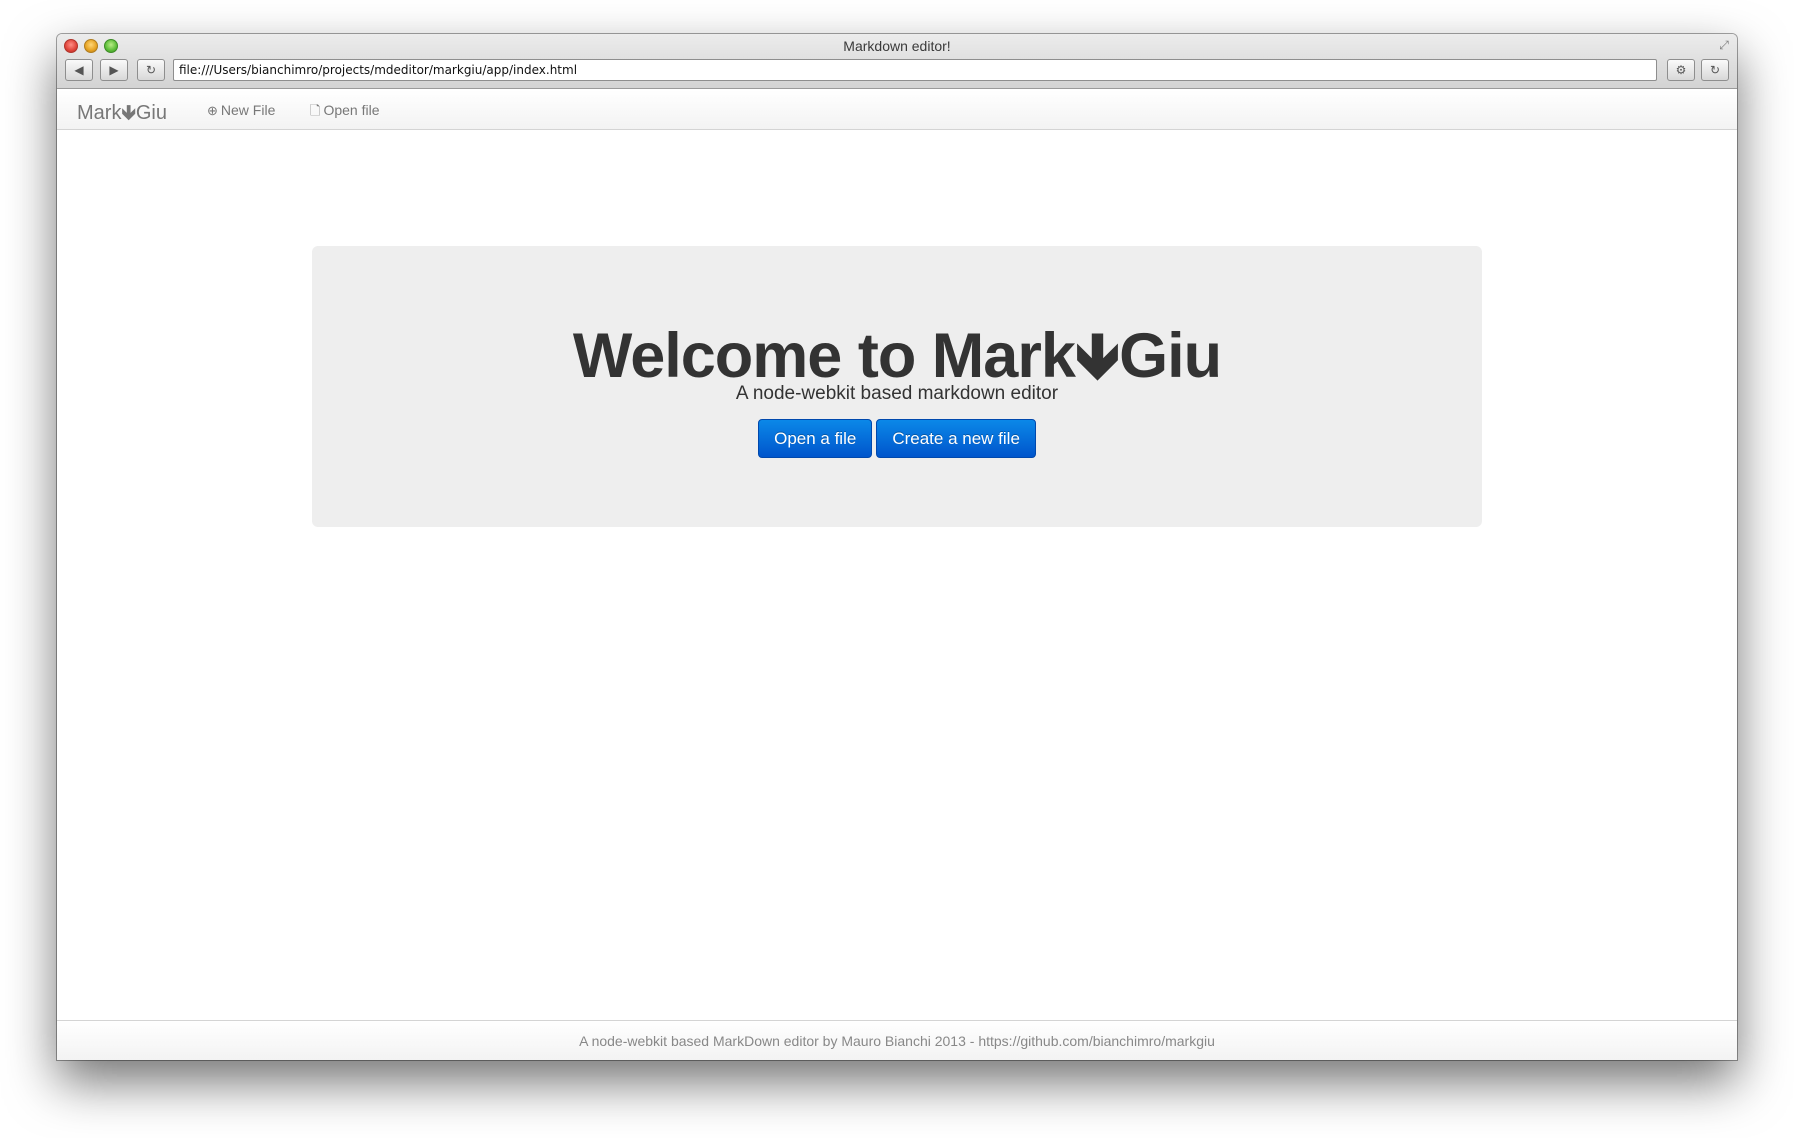  I want to click on open-file-link: 🗋 Open file, so click(345, 113).